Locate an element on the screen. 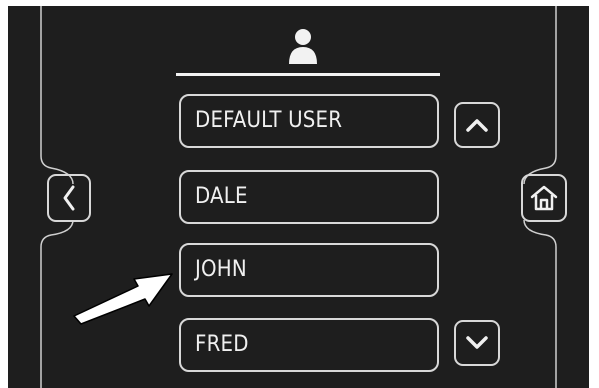  back-button is located at coordinates (69, 198).